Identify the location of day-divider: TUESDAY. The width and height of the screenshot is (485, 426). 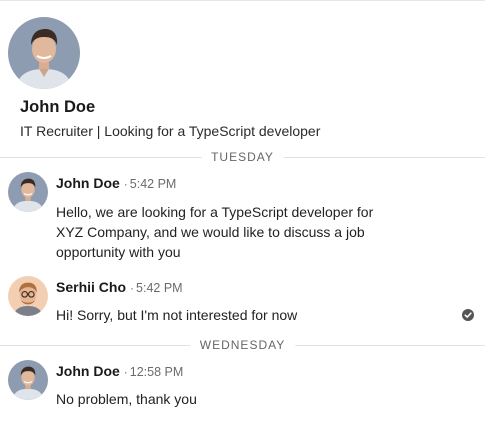
(242, 157).